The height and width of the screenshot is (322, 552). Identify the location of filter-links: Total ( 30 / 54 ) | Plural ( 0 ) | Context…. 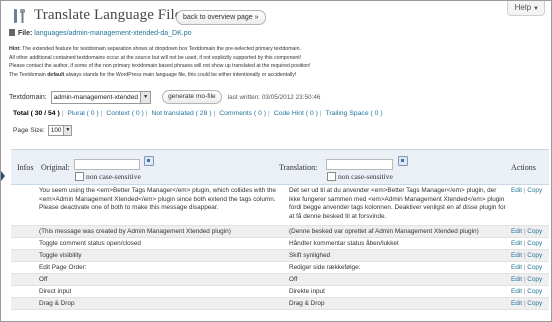
(198, 113).